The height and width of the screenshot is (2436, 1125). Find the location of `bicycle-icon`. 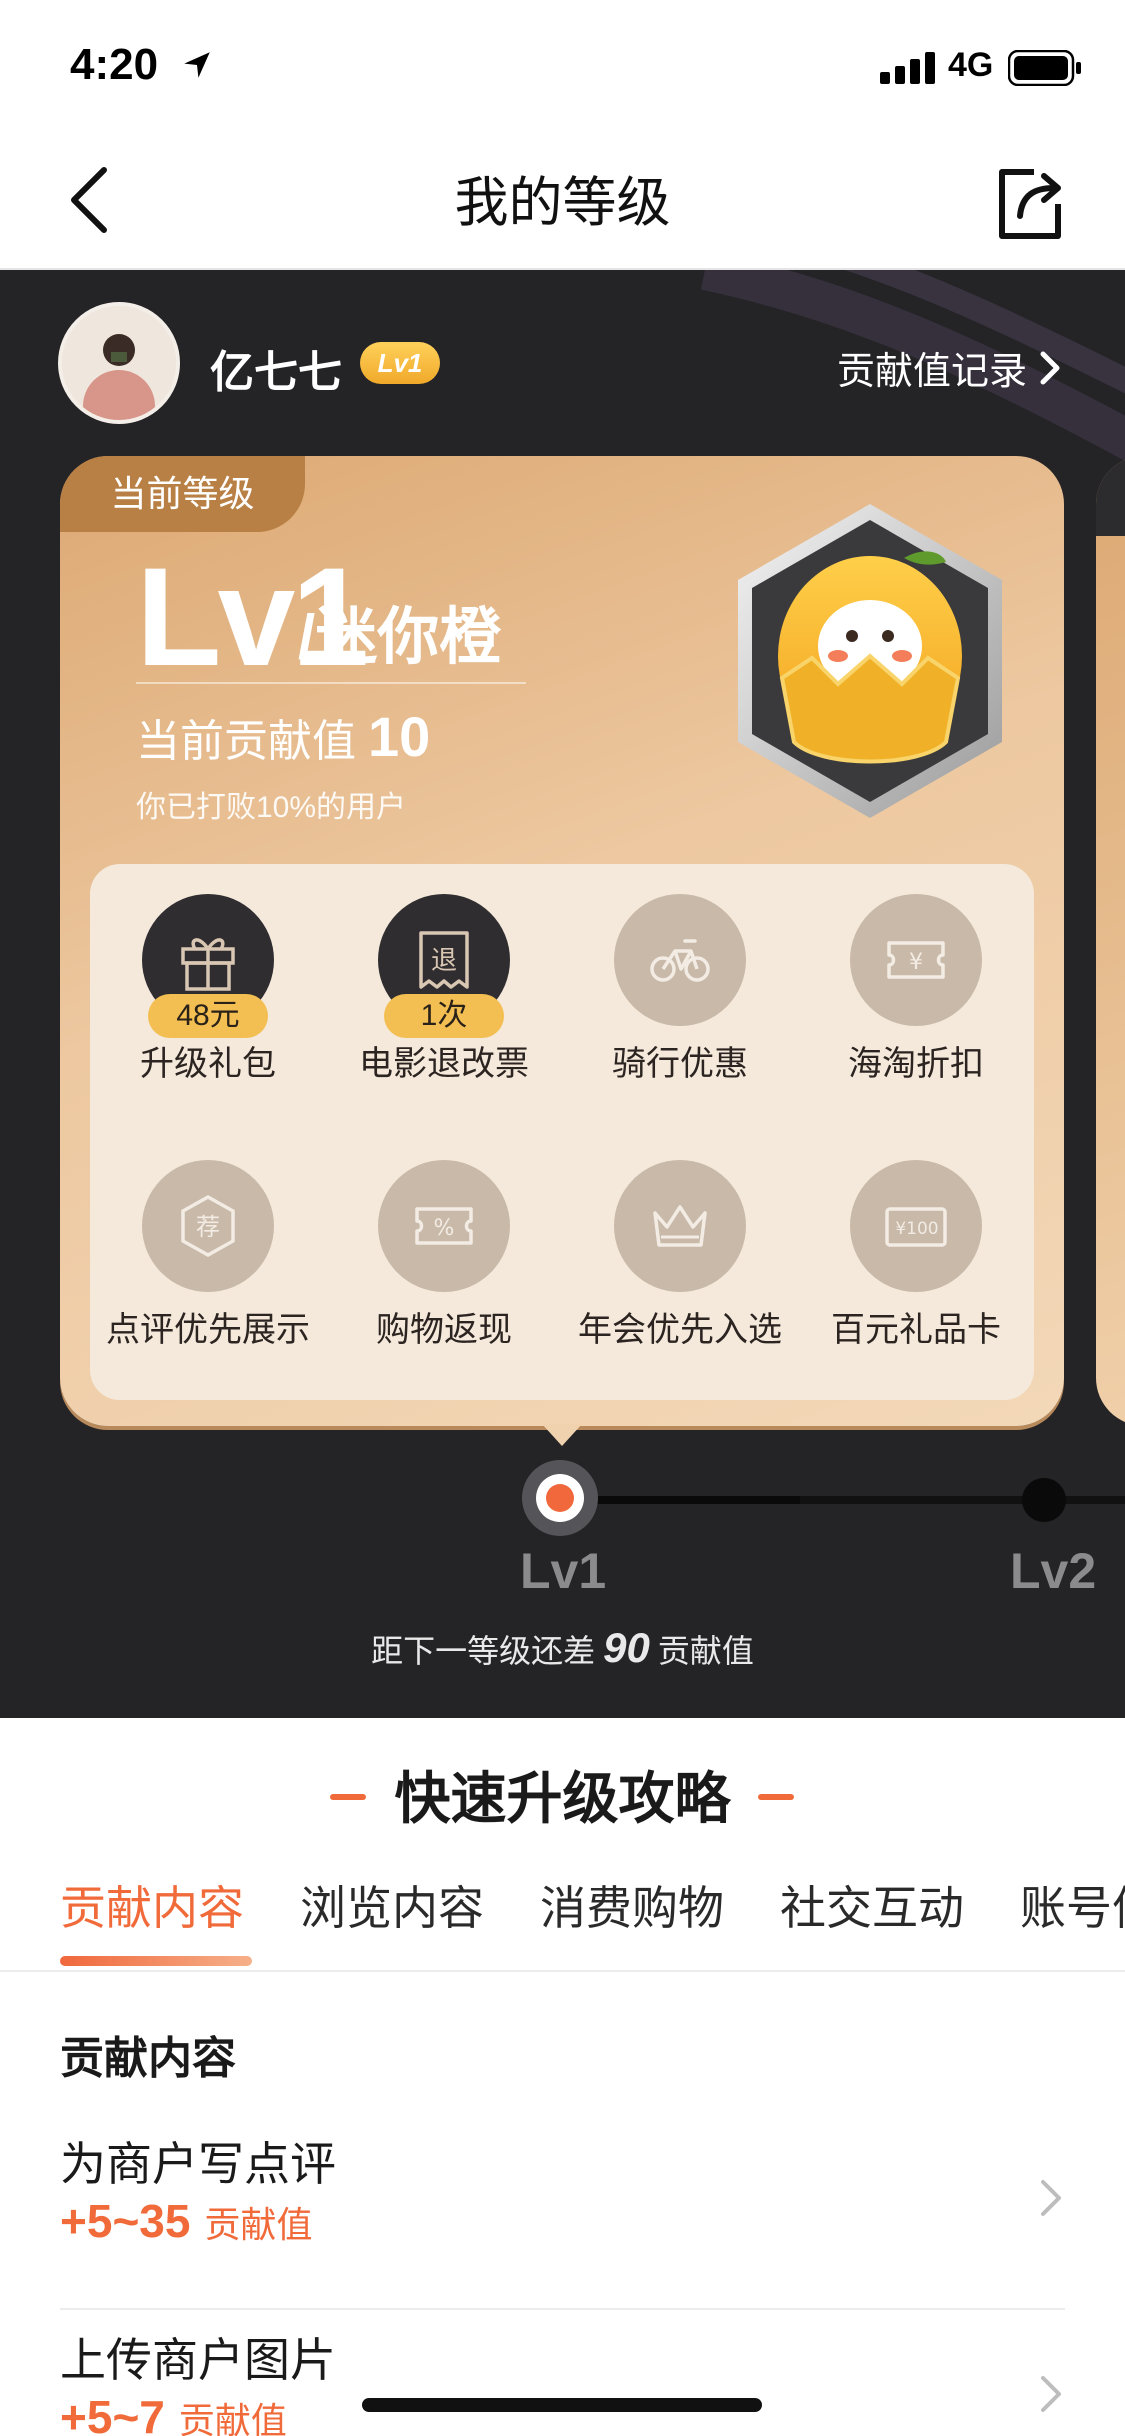

bicycle-icon is located at coordinates (680, 960).